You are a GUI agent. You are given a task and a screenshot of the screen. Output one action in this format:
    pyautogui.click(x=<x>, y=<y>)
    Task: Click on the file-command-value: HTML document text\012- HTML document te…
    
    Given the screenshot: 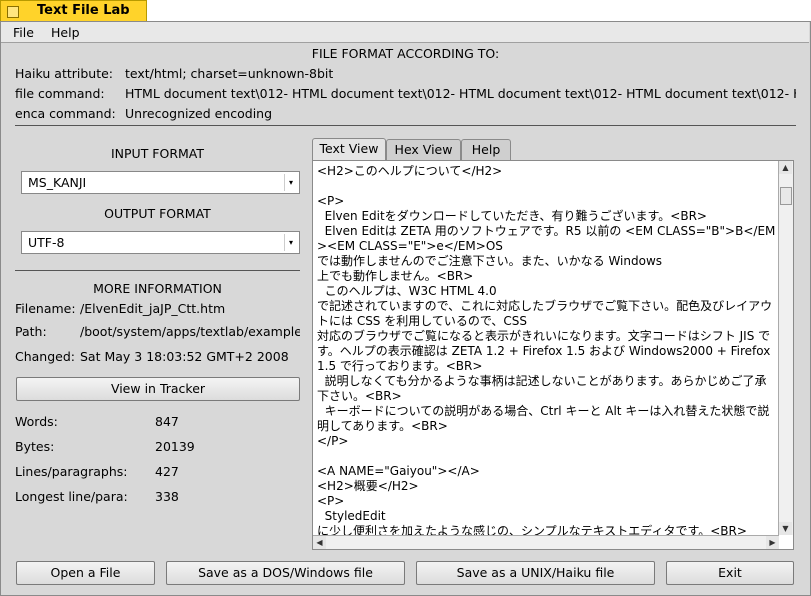 What is the action you would take?
    pyautogui.click(x=460, y=93)
    